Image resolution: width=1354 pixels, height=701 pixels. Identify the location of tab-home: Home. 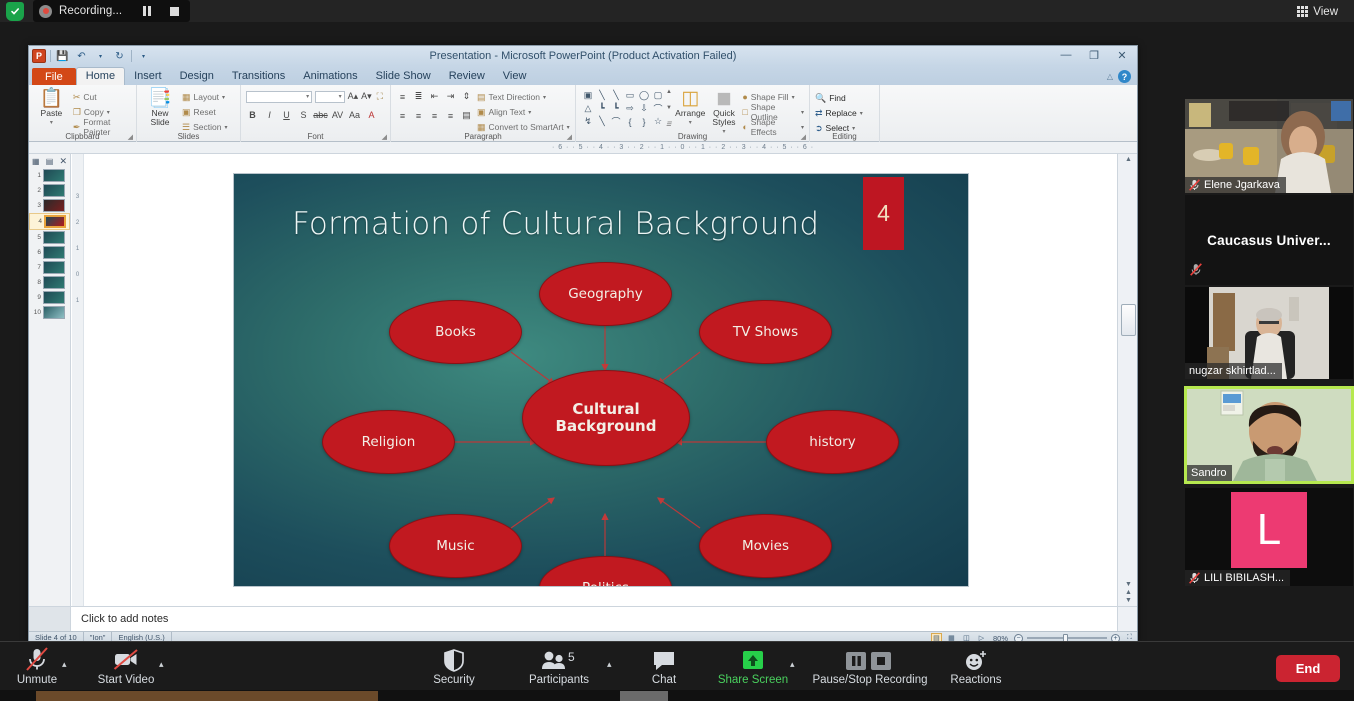
(100, 76).